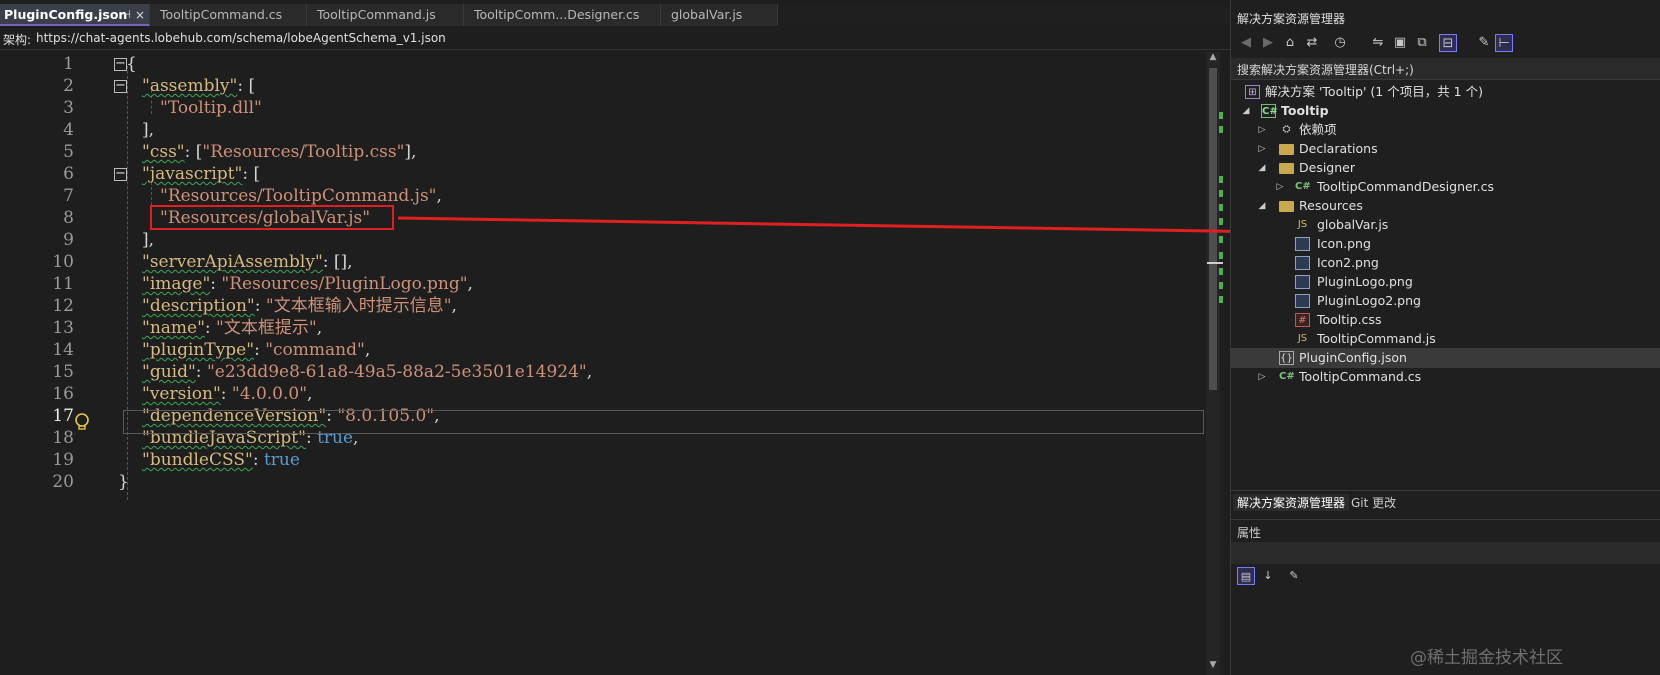  Describe the element at coordinates (1286, 206) in the screenshot. I see `folder-icon` at that location.